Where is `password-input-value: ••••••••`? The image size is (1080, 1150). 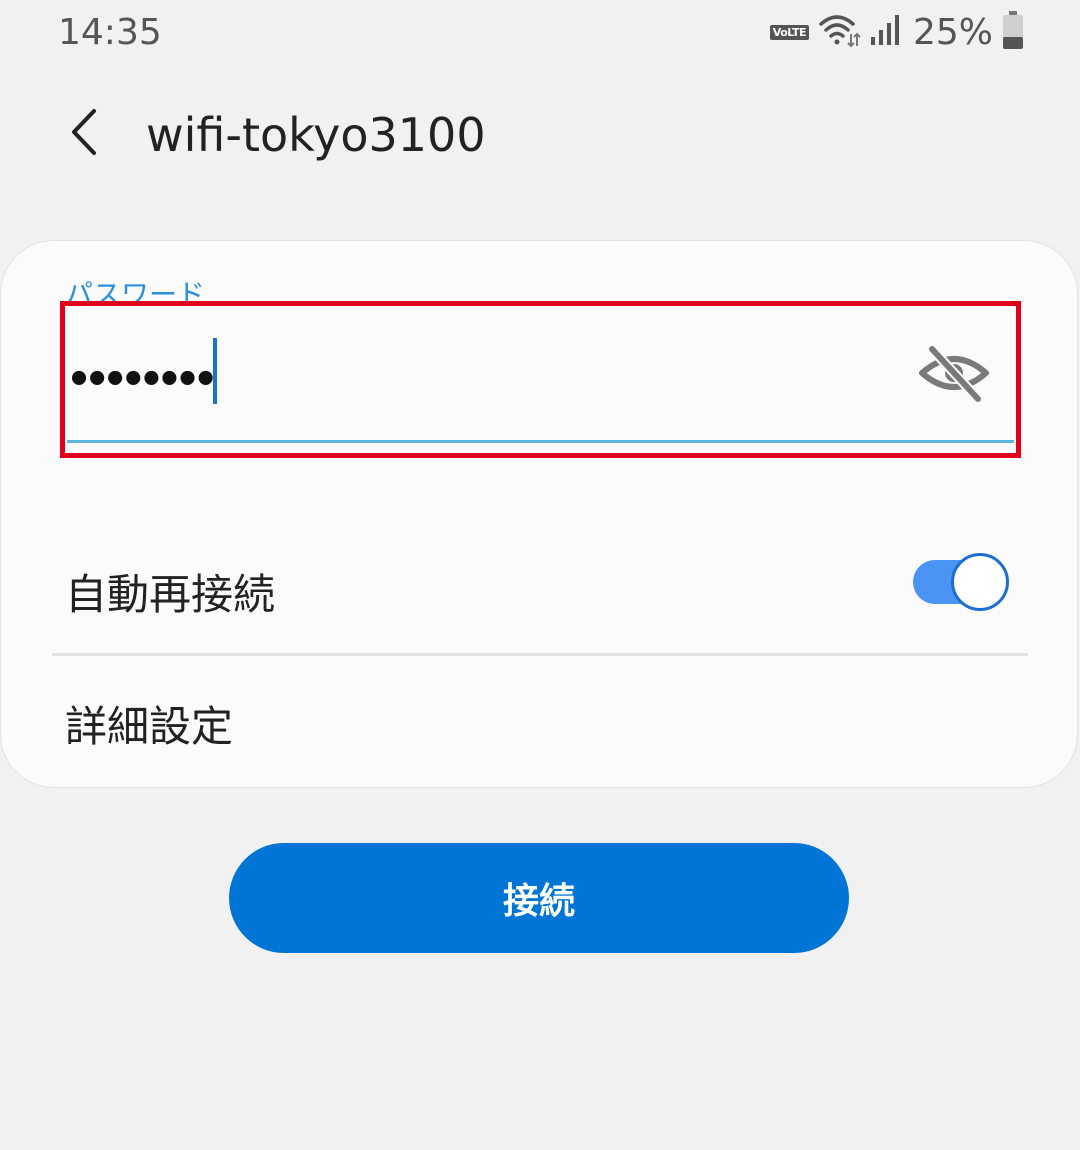 password-input-value: •••••••• is located at coordinates (142, 380).